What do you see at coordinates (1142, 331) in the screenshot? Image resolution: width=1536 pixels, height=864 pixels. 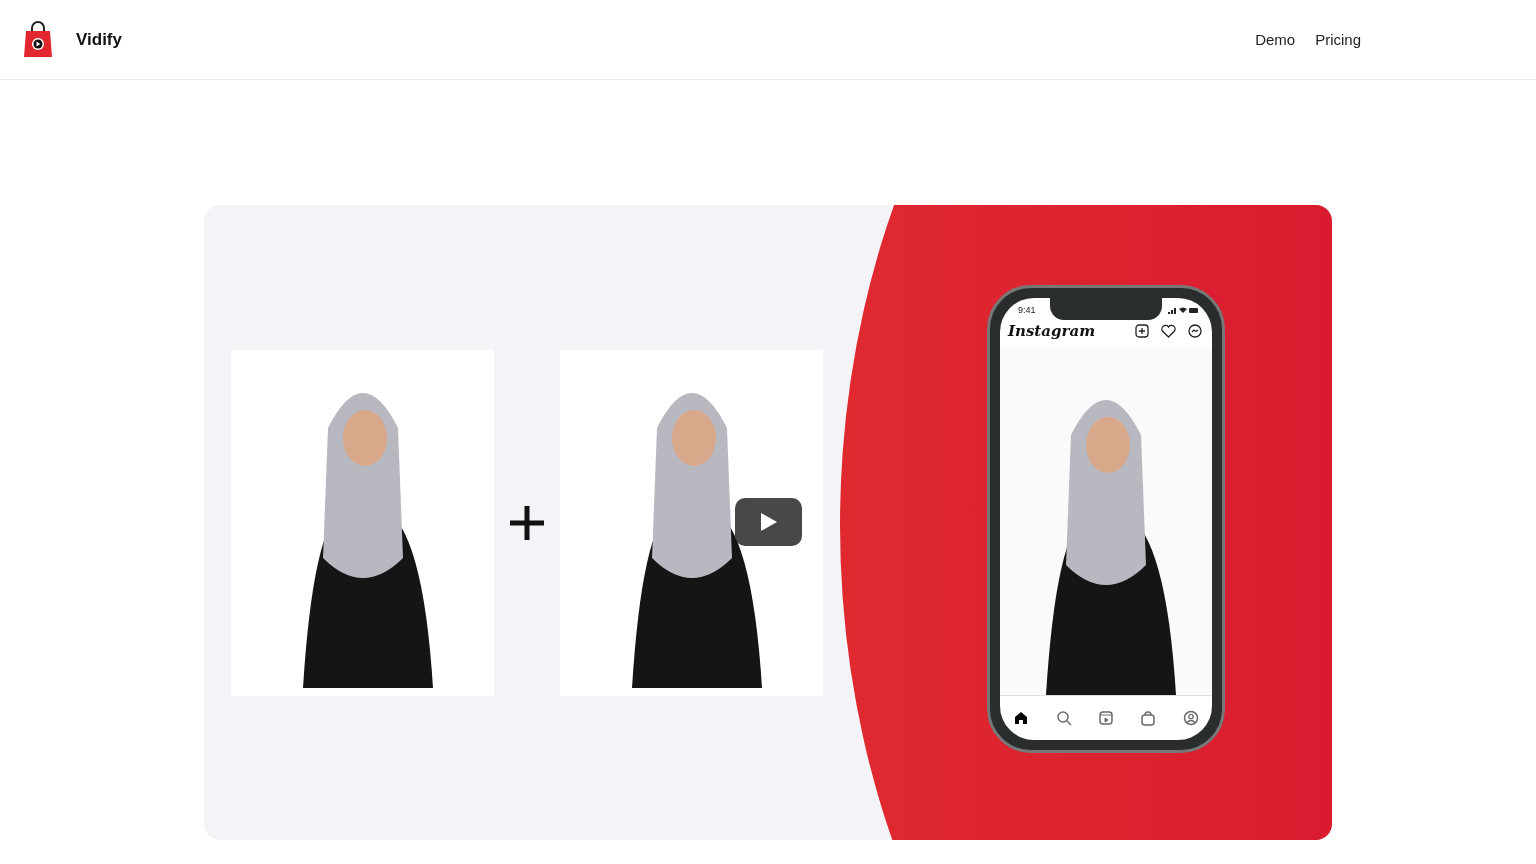 I see `add-icon` at bounding box center [1142, 331].